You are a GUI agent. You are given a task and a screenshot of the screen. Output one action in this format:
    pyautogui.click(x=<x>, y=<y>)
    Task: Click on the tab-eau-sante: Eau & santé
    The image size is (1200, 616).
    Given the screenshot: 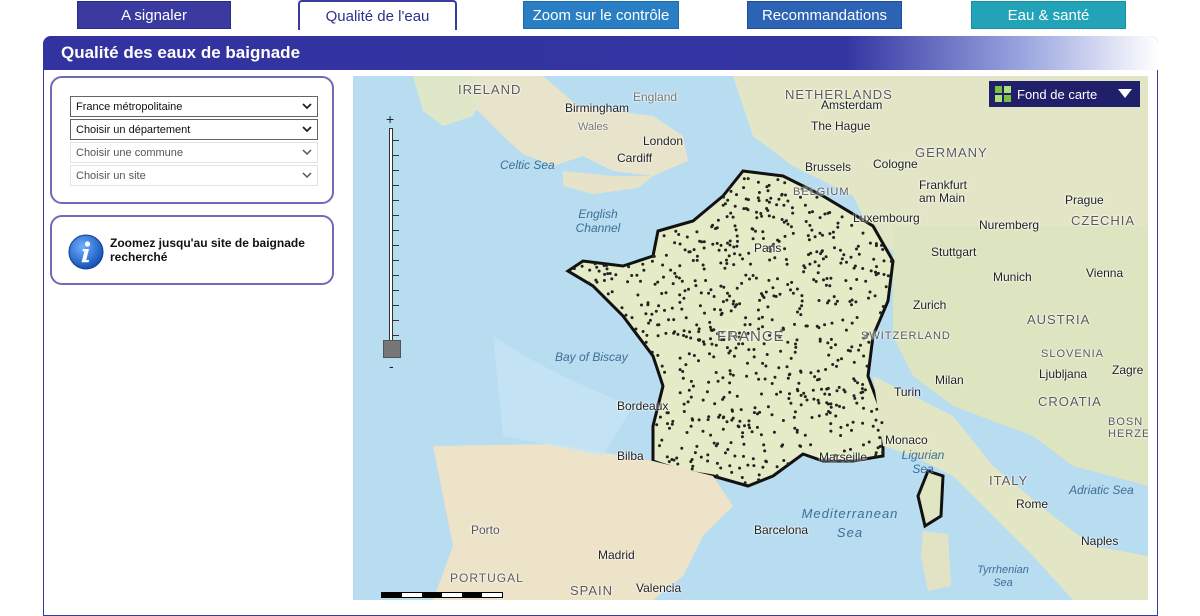 What is the action you would take?
    pyautogui.click(x=1048, y=15)
    